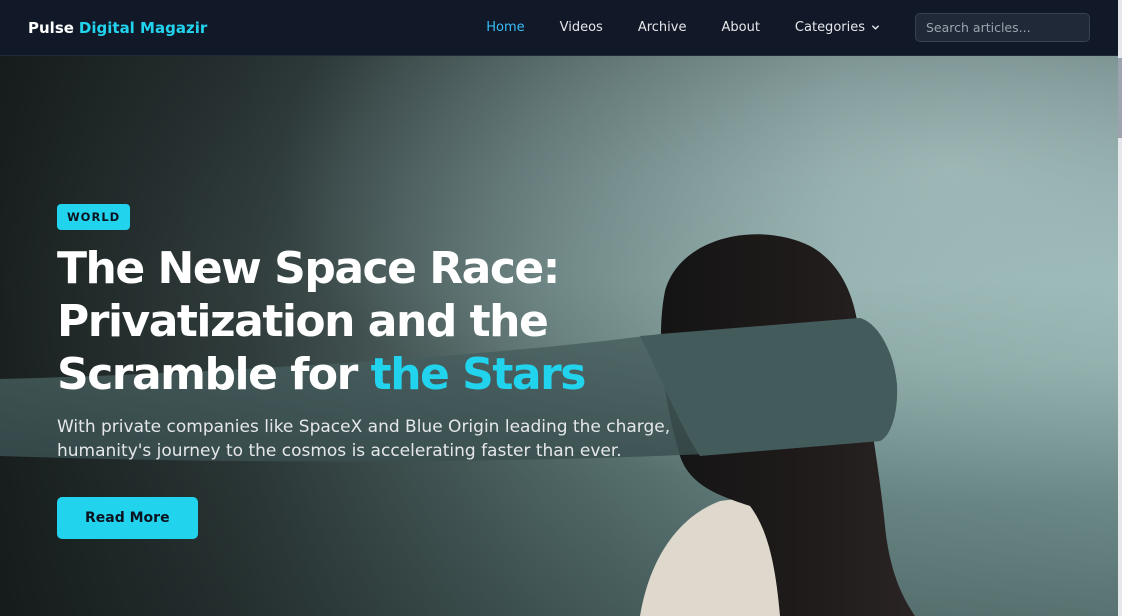 This screenshot has height=616, width=1122. What do you see at coordinates (581, 27) in the screenshot?
I see `nav-link-videos: Videos` at bounding box center [581, 27].